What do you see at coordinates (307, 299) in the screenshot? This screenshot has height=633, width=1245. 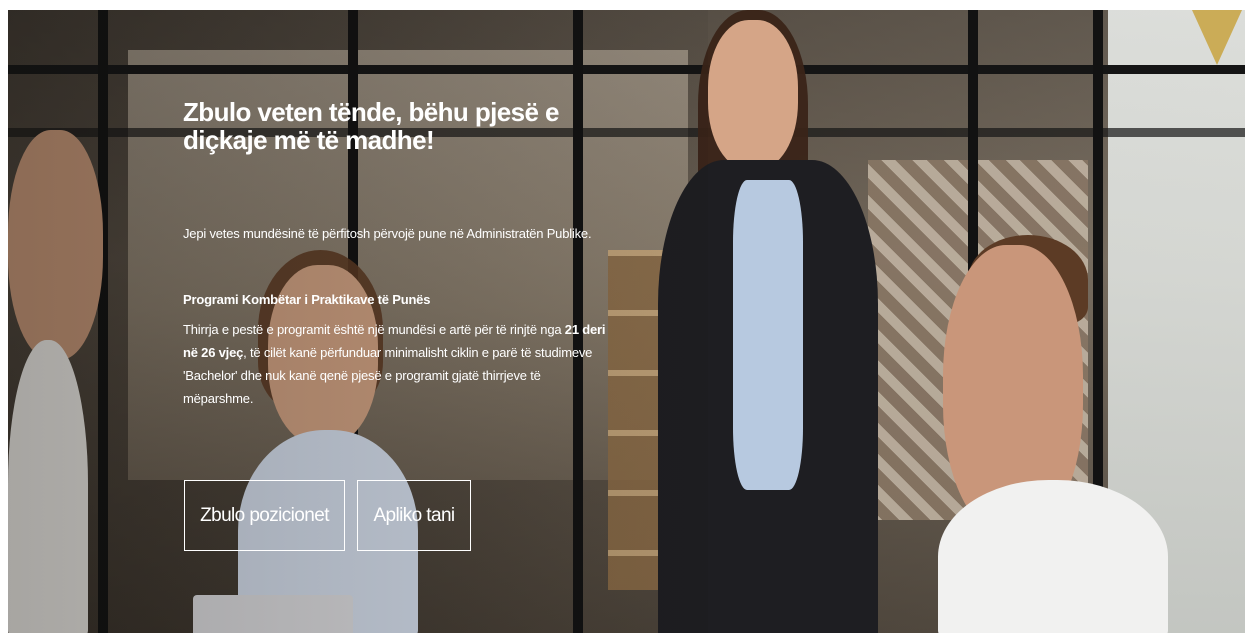 I see `program-title: Programi Kombëtar i Praktikave të Punës` at bounding box center [307, 299].